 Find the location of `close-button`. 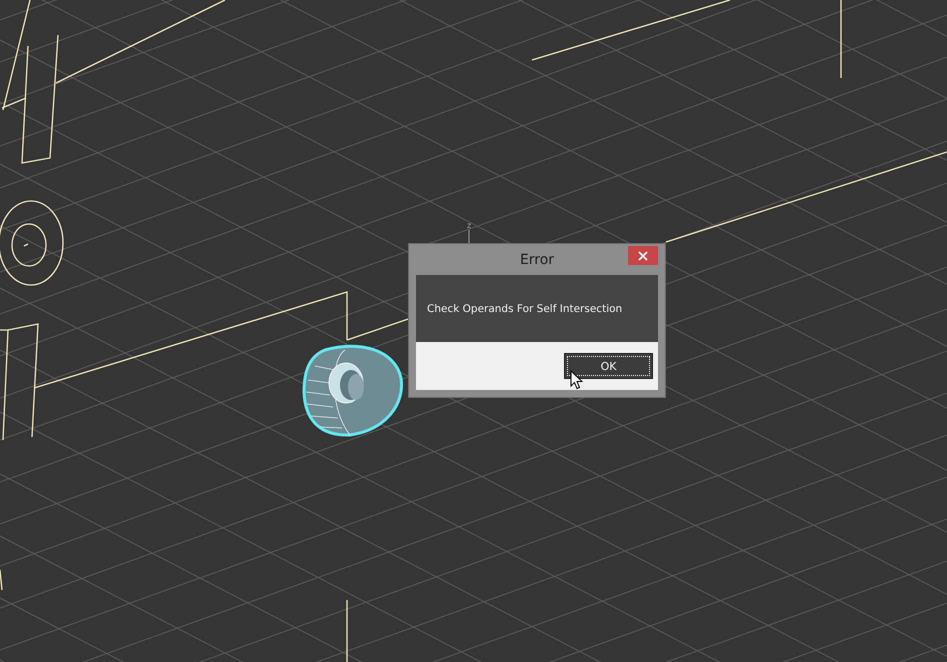

close-button is located at coordinates (643, 255).